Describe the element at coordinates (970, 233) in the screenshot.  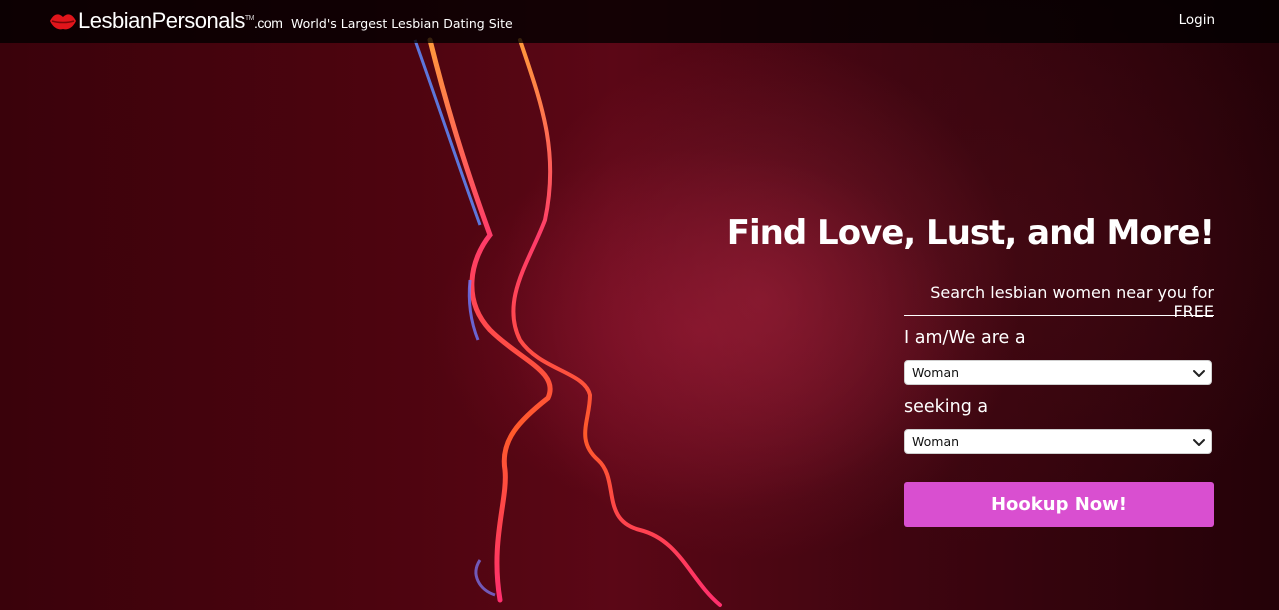
I see `hero-headline: Find Love, Lust, and More!` at that location.